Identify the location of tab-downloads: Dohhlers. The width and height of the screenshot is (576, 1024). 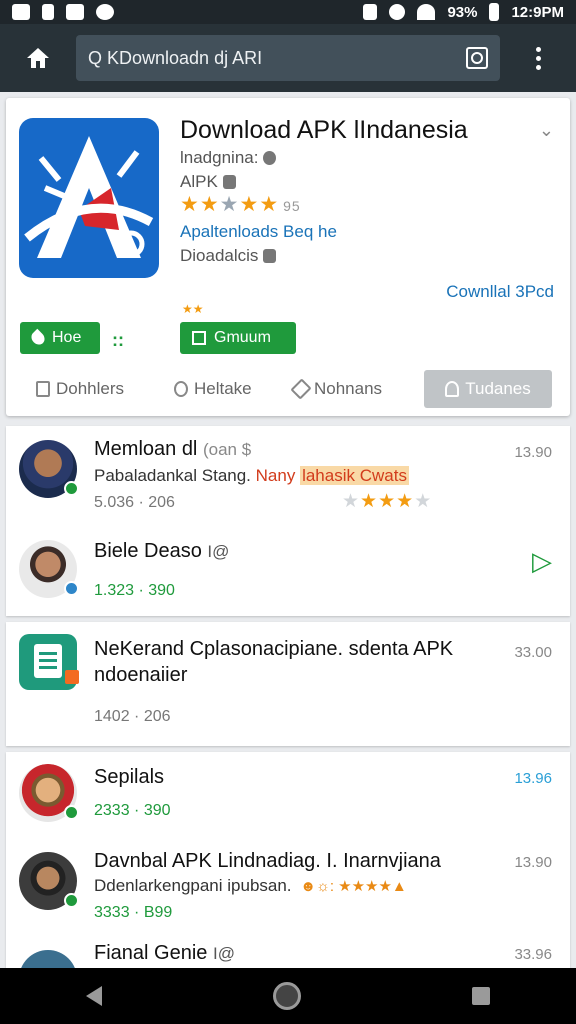
(80, 389).